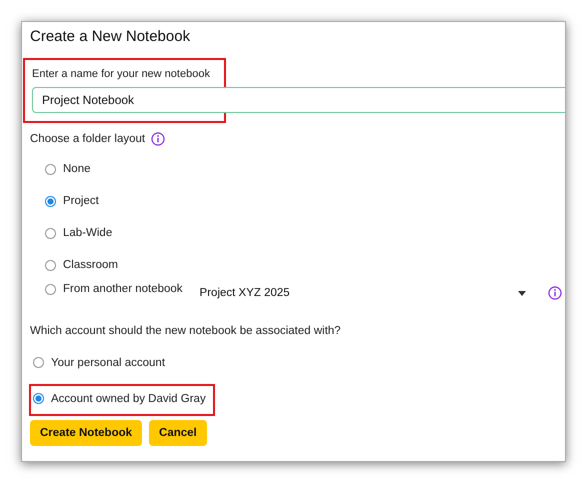  I want to click on radio-option: From another notebook, so click(114, 289).